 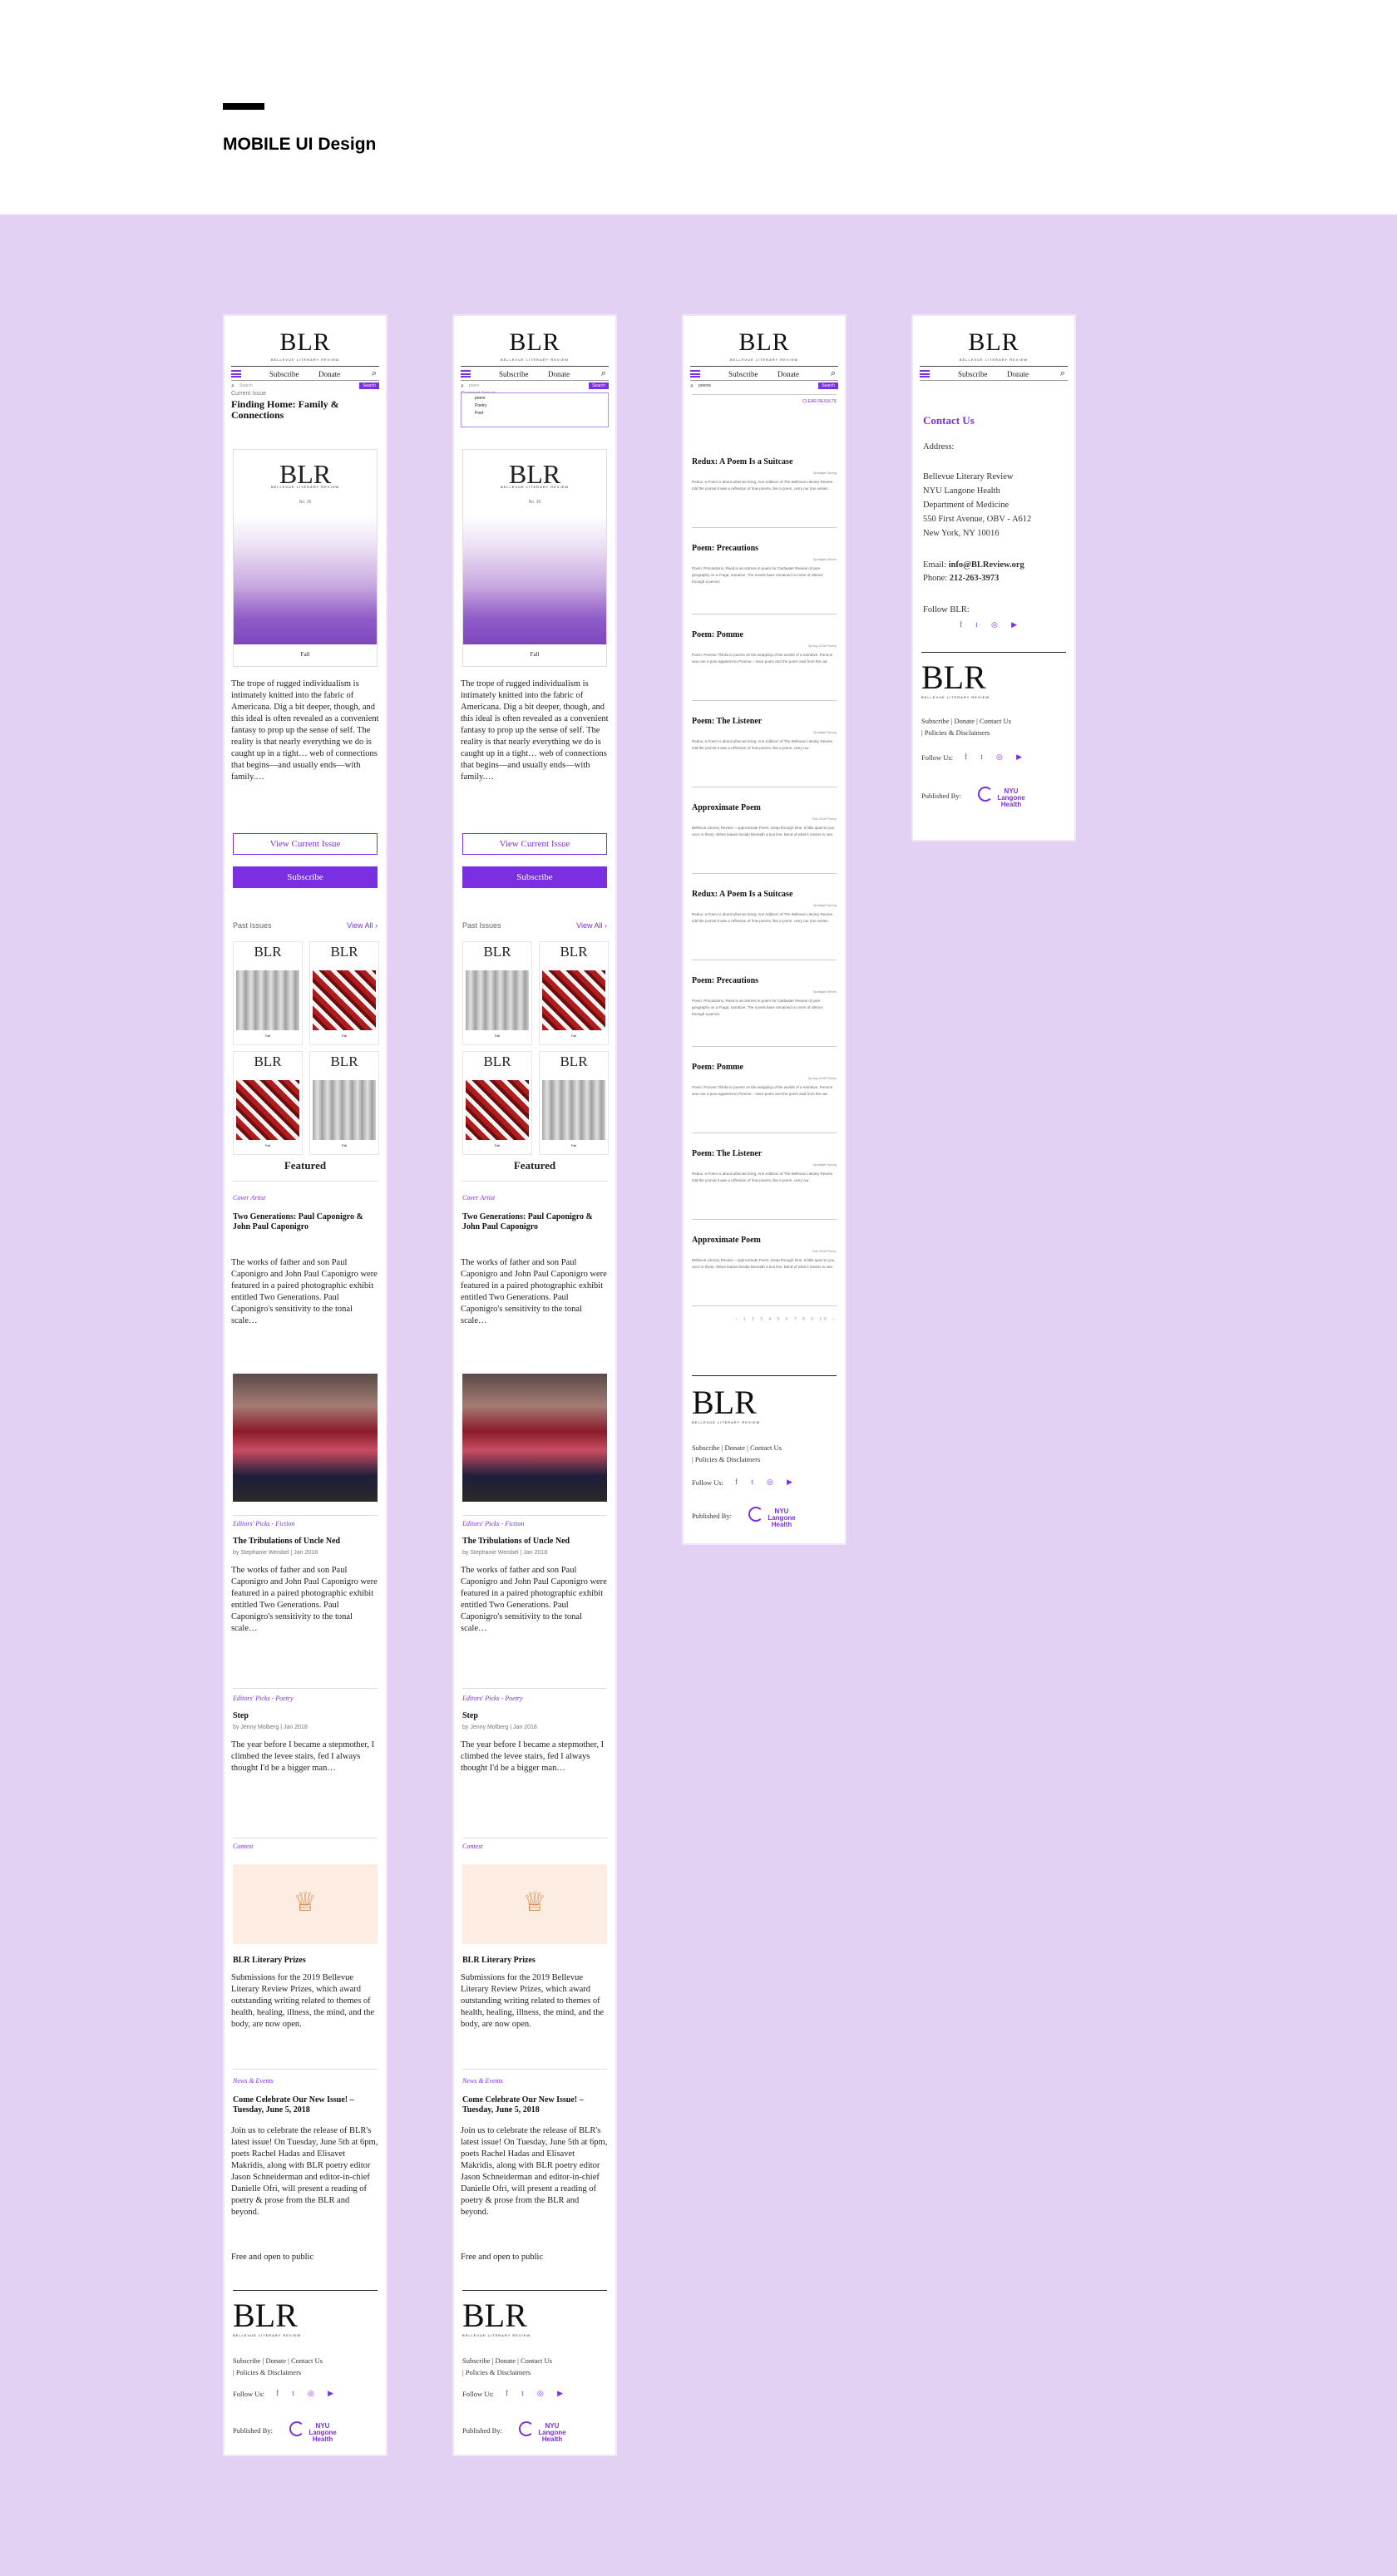 What do you see at coordinates (986, 565) in the screenshot?
I see `email-link: info@BLReview.org` at bounding box center [986, 565].